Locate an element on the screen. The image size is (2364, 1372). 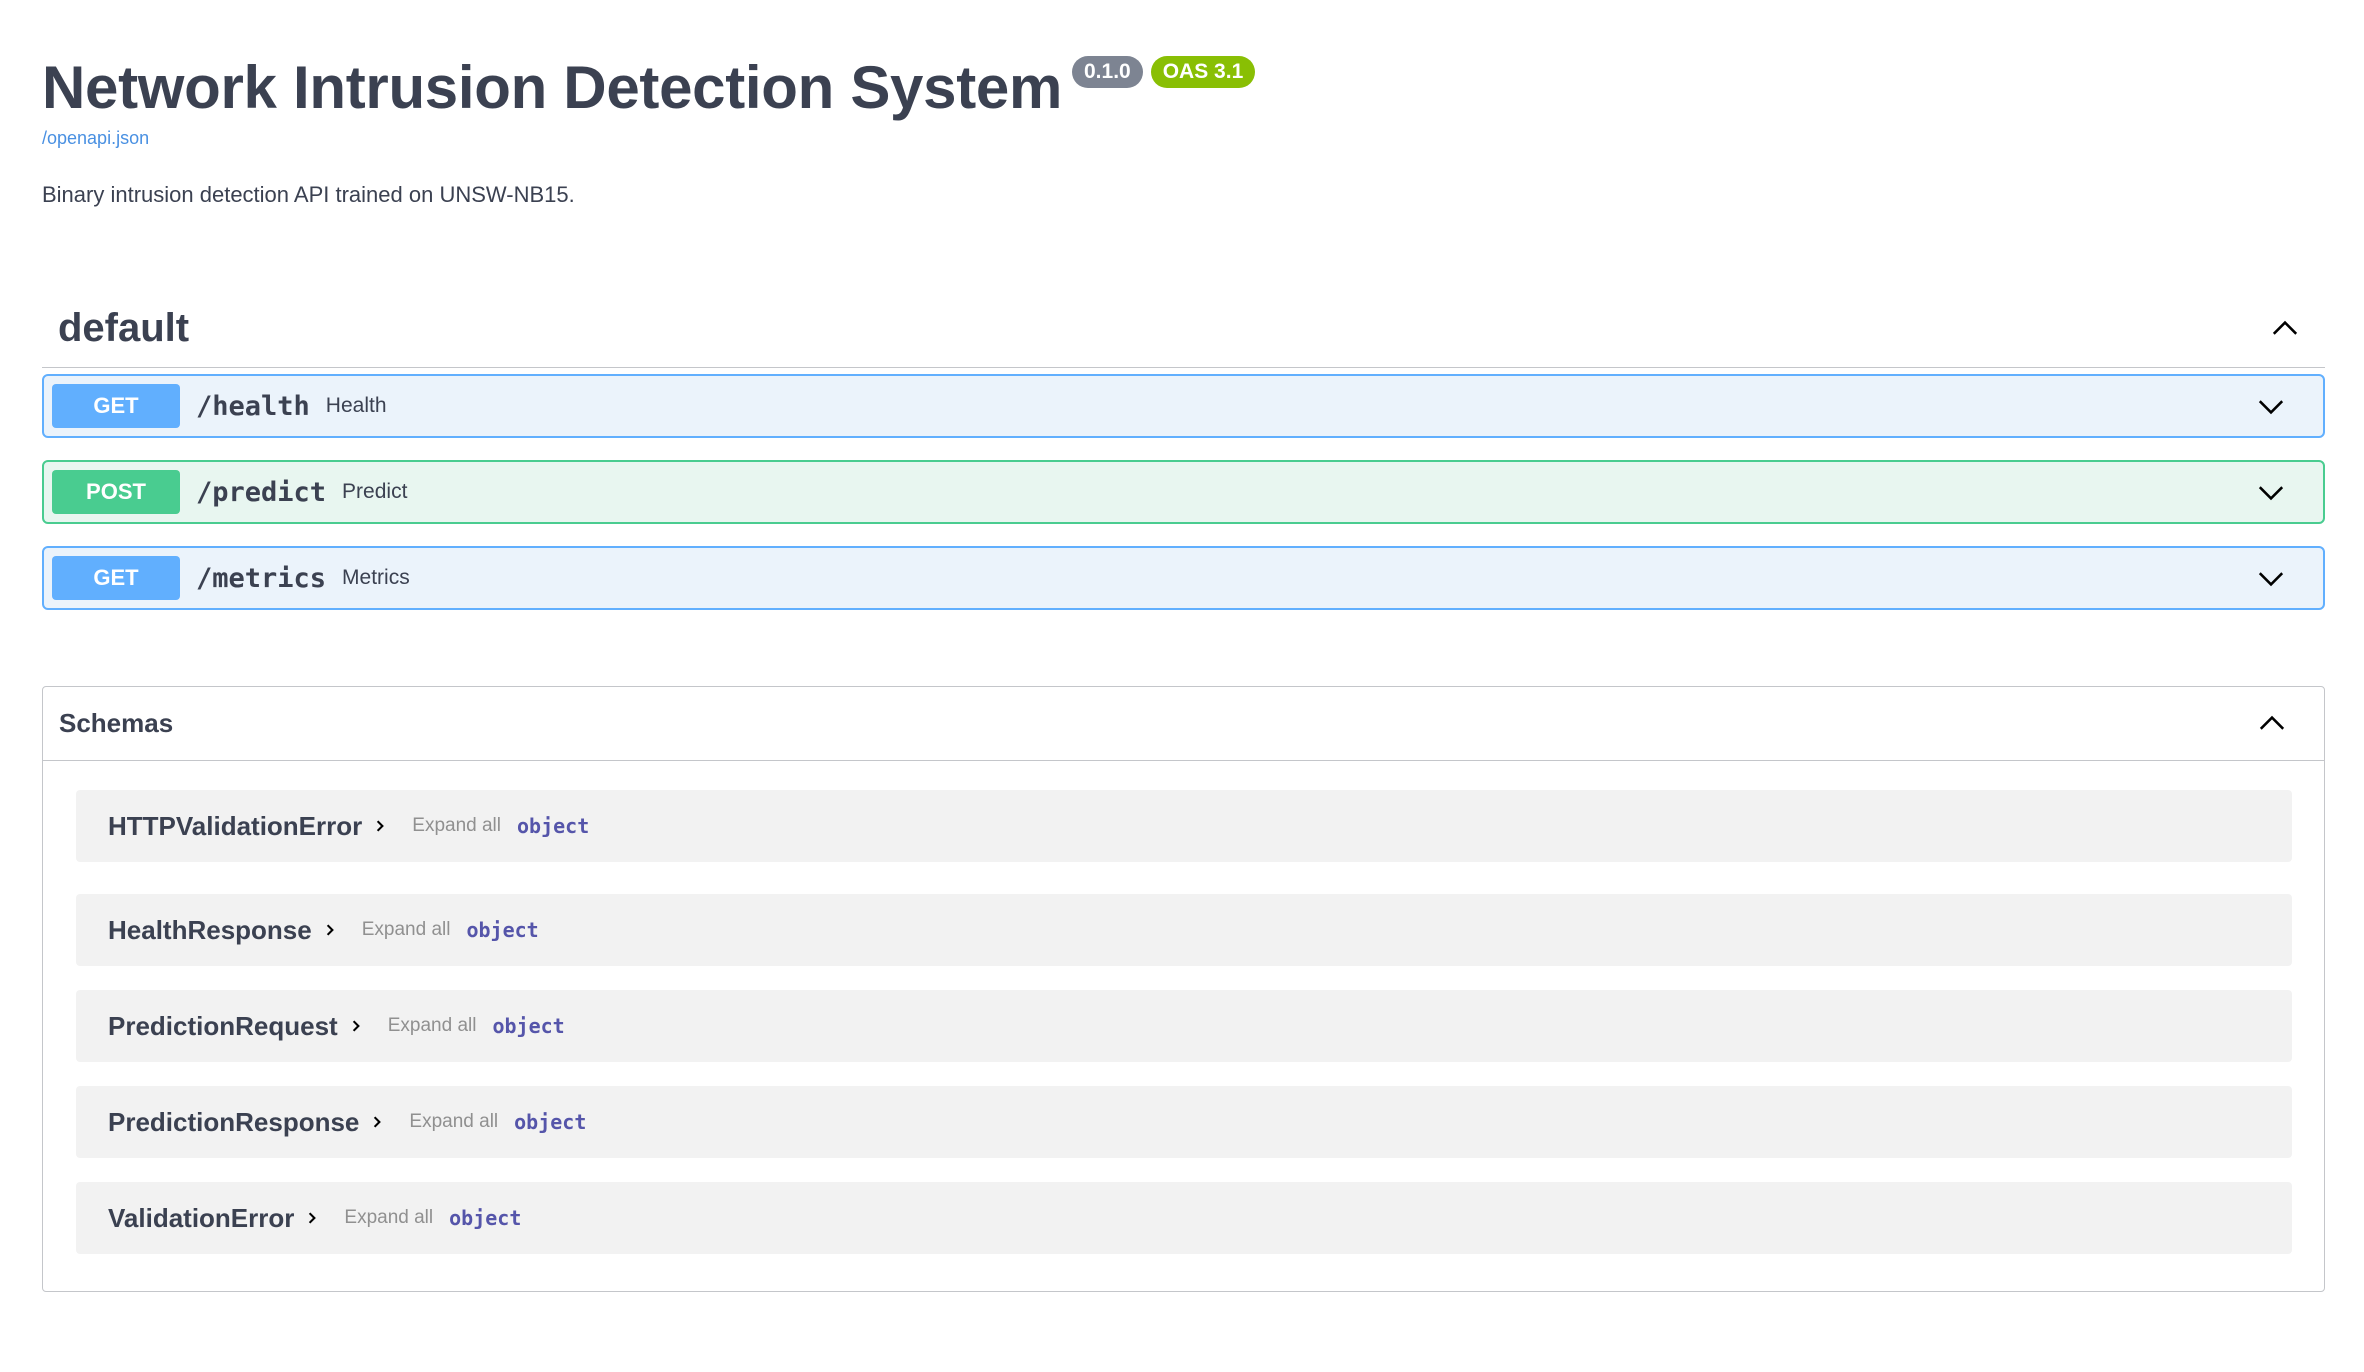
operation-get-health: GET /health Health is located at coordinates (1183, 406).